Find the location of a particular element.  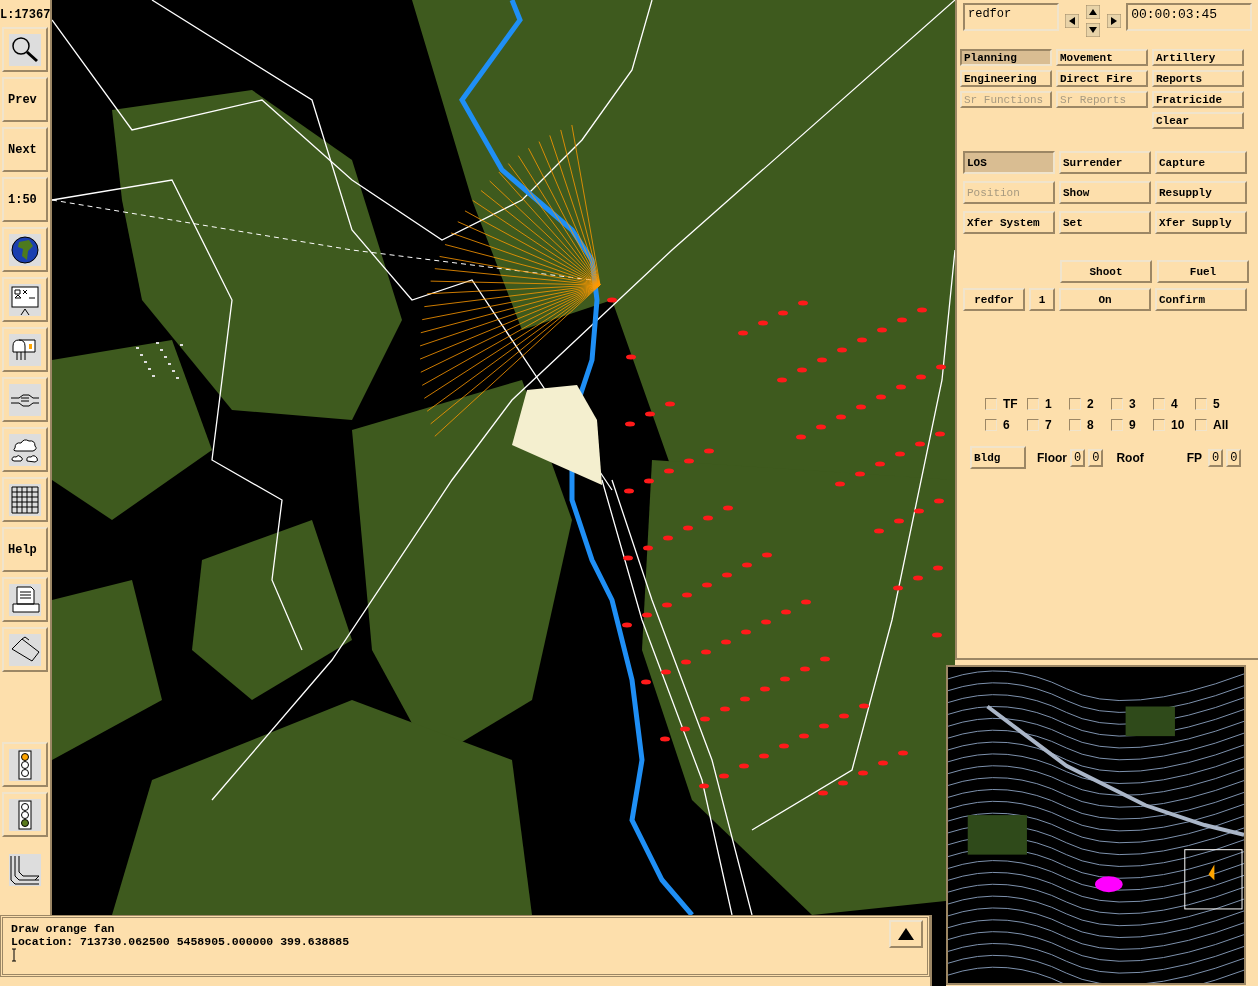

action-button: Resupply is located at coordinates (1201, 192).